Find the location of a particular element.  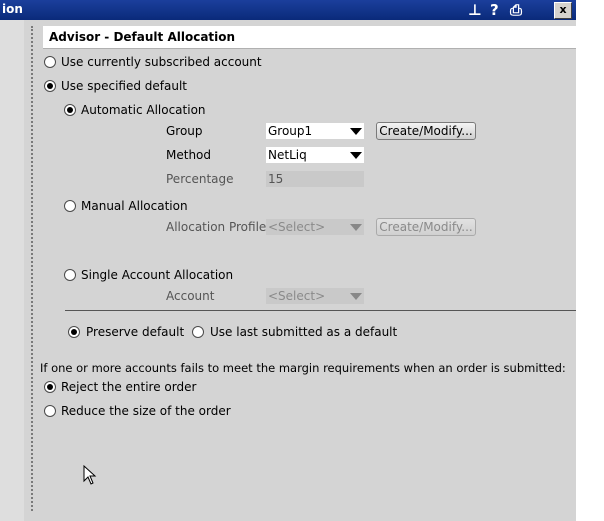

reject-order-radio is located at coordinates (50, 387).